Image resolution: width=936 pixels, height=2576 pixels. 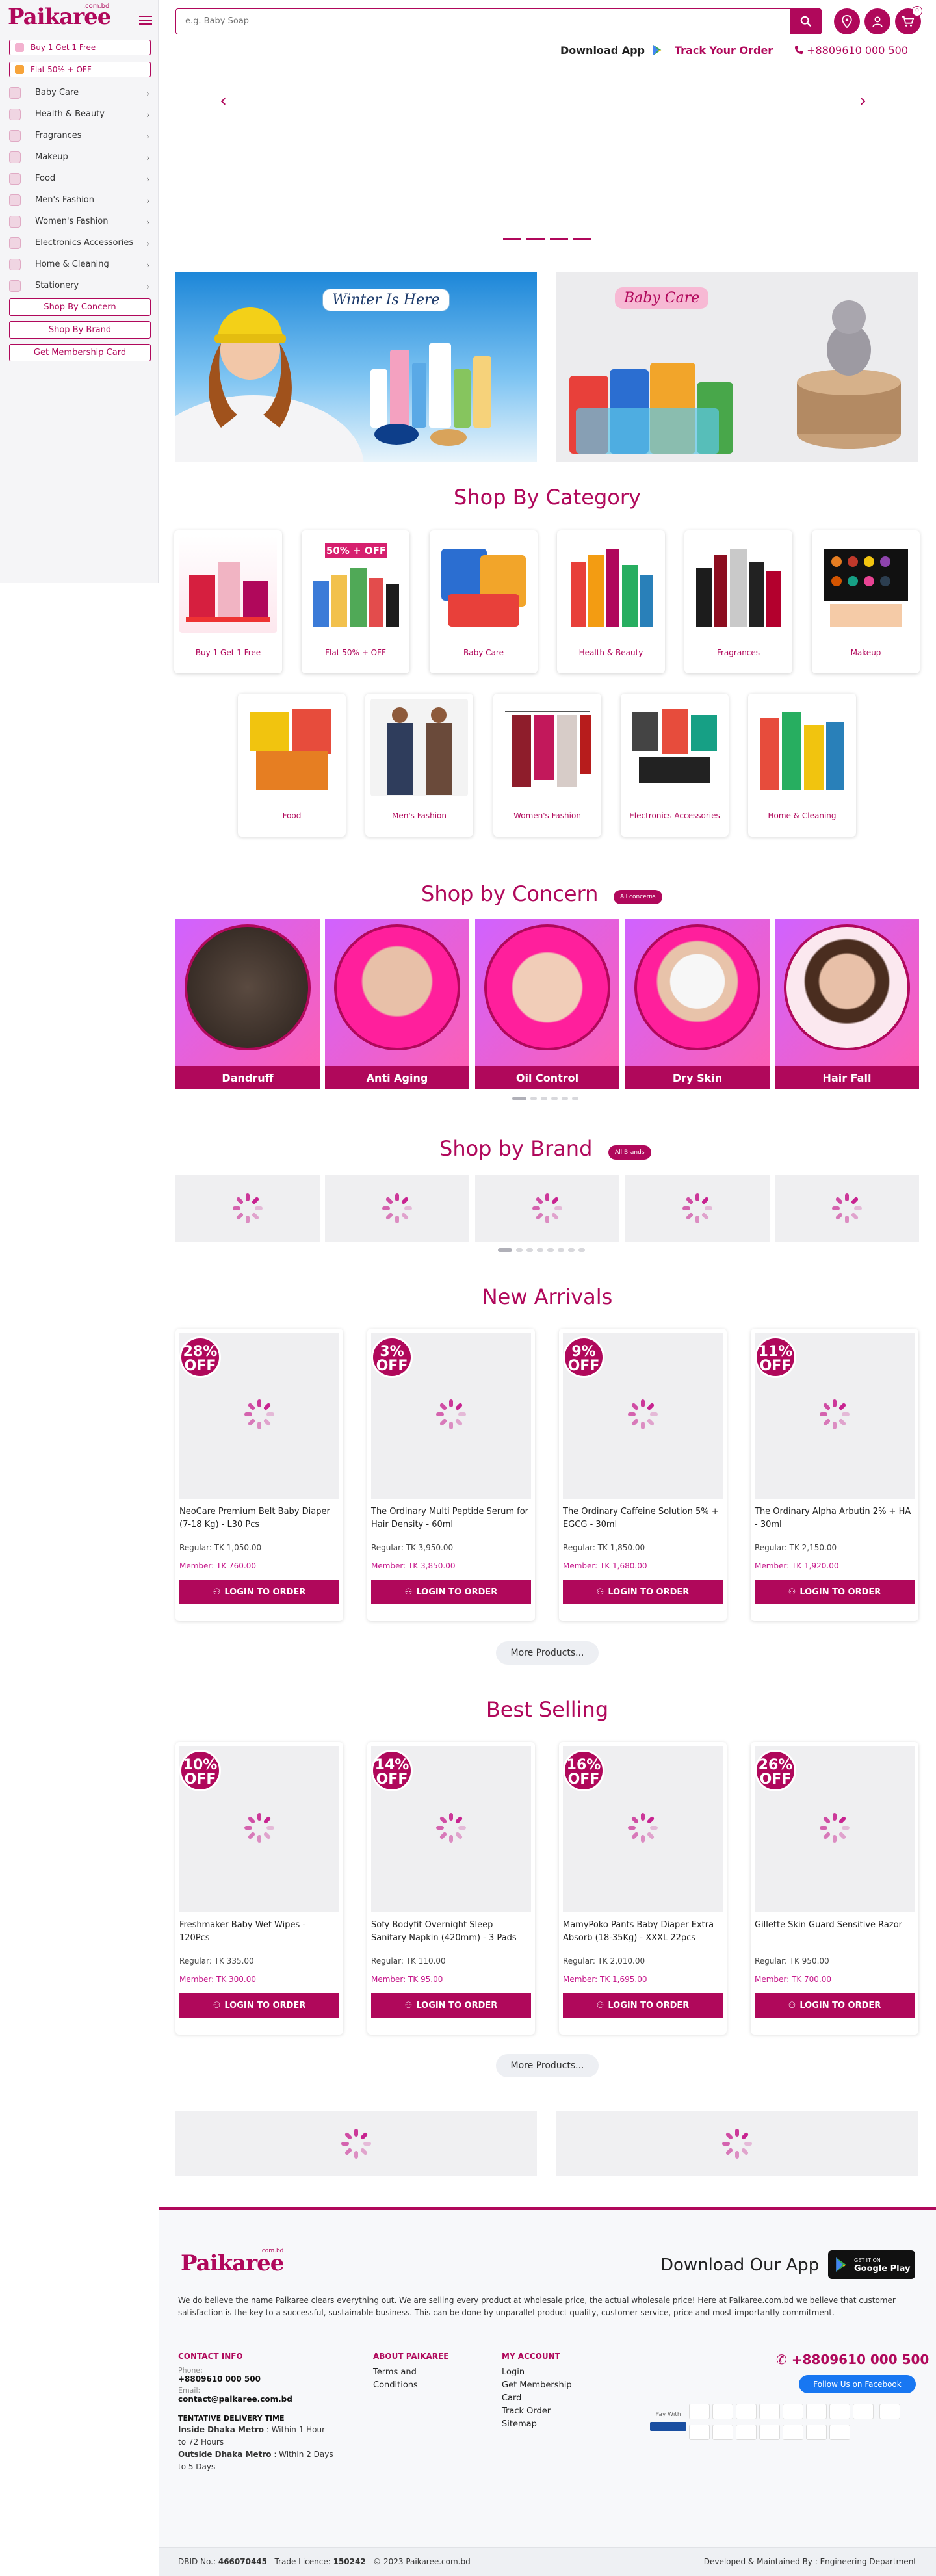 What do you see at coordinates (81, 285) in the screenshot?
I see `sidebar-item-stationery: Stationery ›` at bounding box center [81, 285].